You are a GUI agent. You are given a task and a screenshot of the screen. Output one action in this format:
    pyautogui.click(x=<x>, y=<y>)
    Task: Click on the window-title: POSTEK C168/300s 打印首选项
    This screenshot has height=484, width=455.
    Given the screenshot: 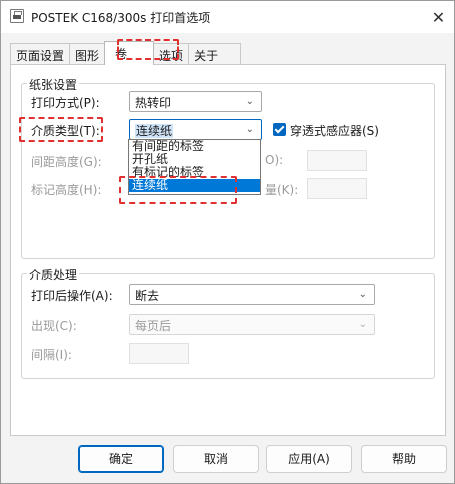 What is the action you would take?
    pyautogui.click(x=121, y=18)
    